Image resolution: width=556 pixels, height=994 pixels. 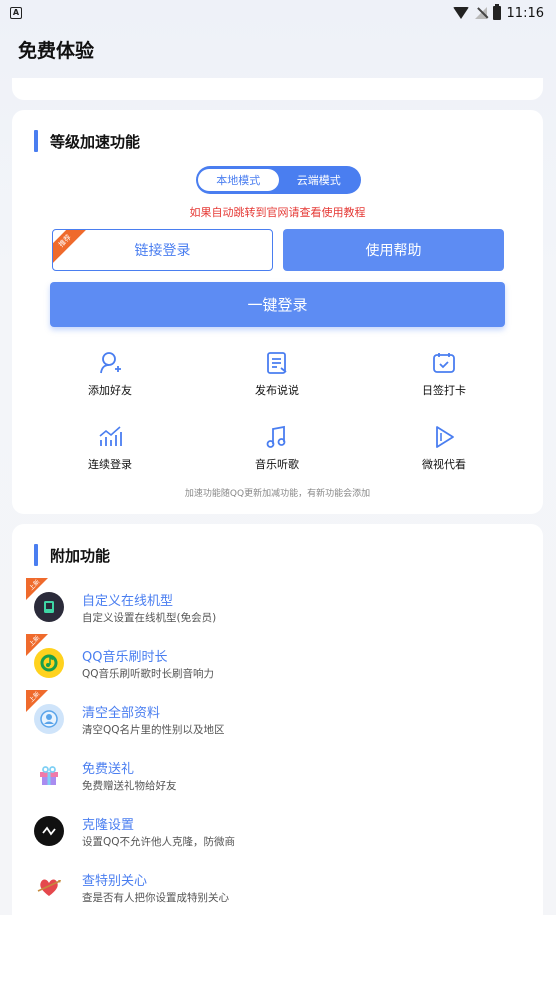 I want to click on feature-label: 日签打卡, so click(x=444, y=390).